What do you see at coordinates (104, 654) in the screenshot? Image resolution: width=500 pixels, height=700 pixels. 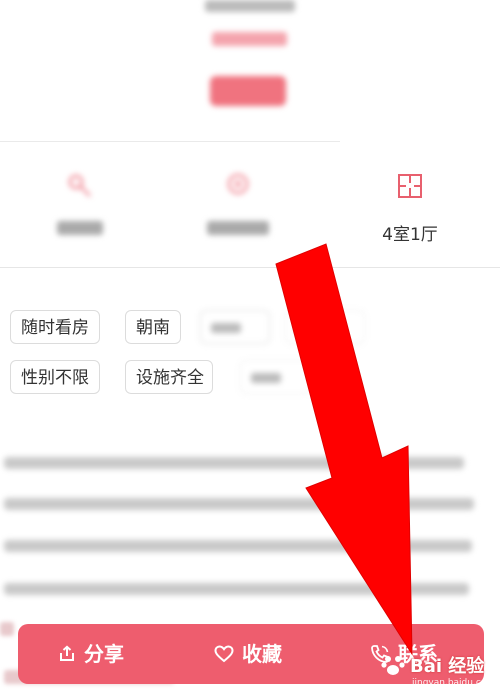 I see `share-label: 分享` at bounding box center [104, 654].